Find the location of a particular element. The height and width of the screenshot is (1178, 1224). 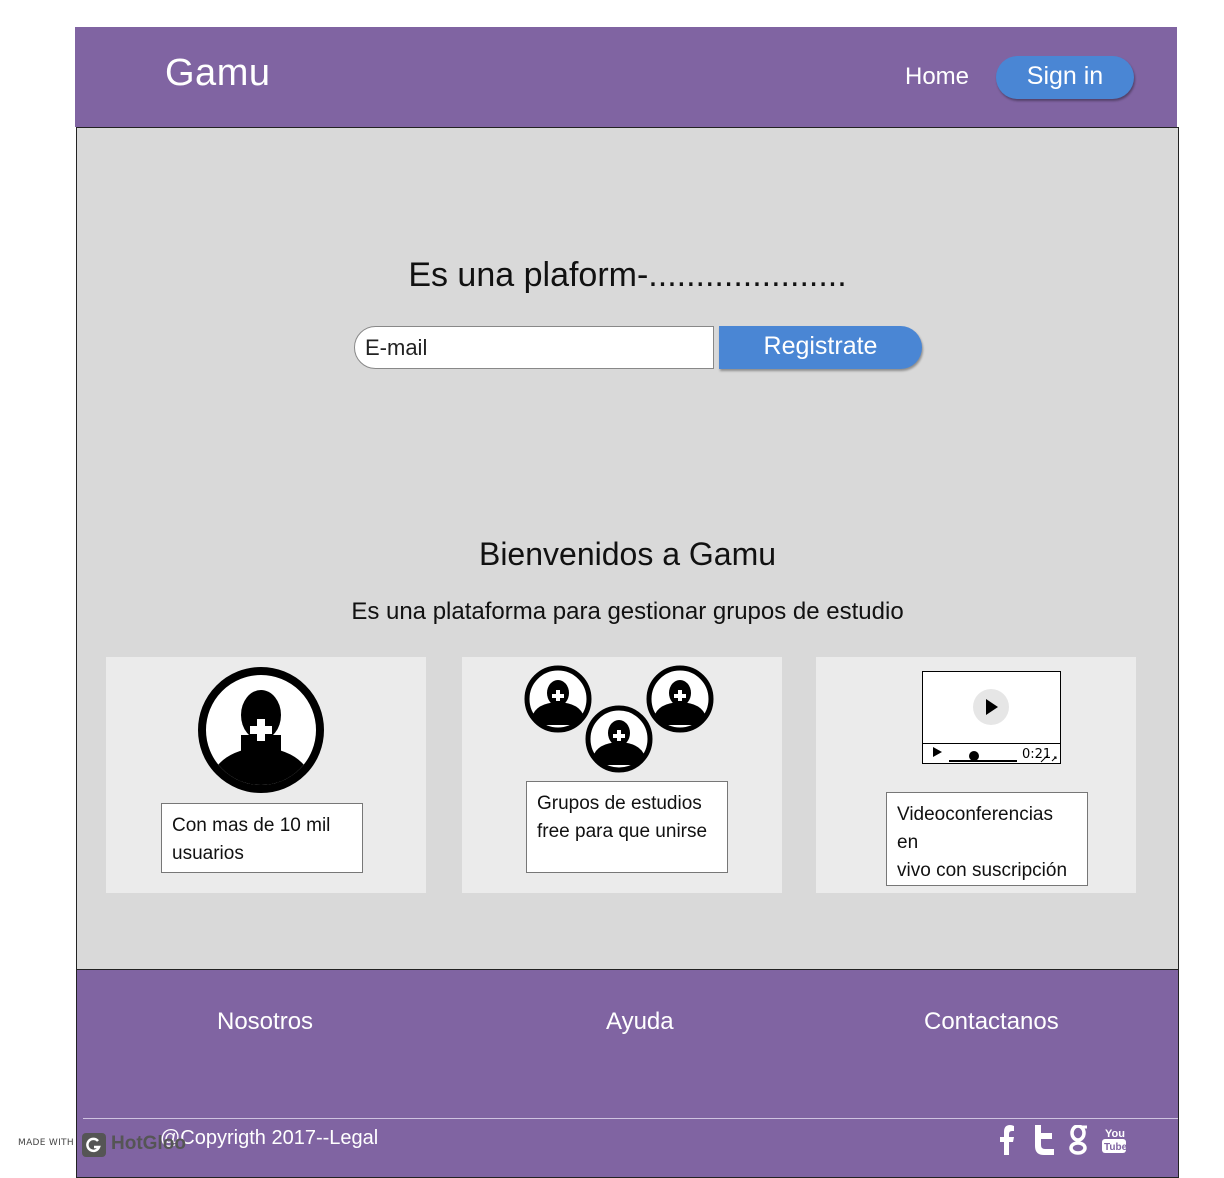

footer-link-contactanos: Contactanos is located at coordinates (991, 1022).